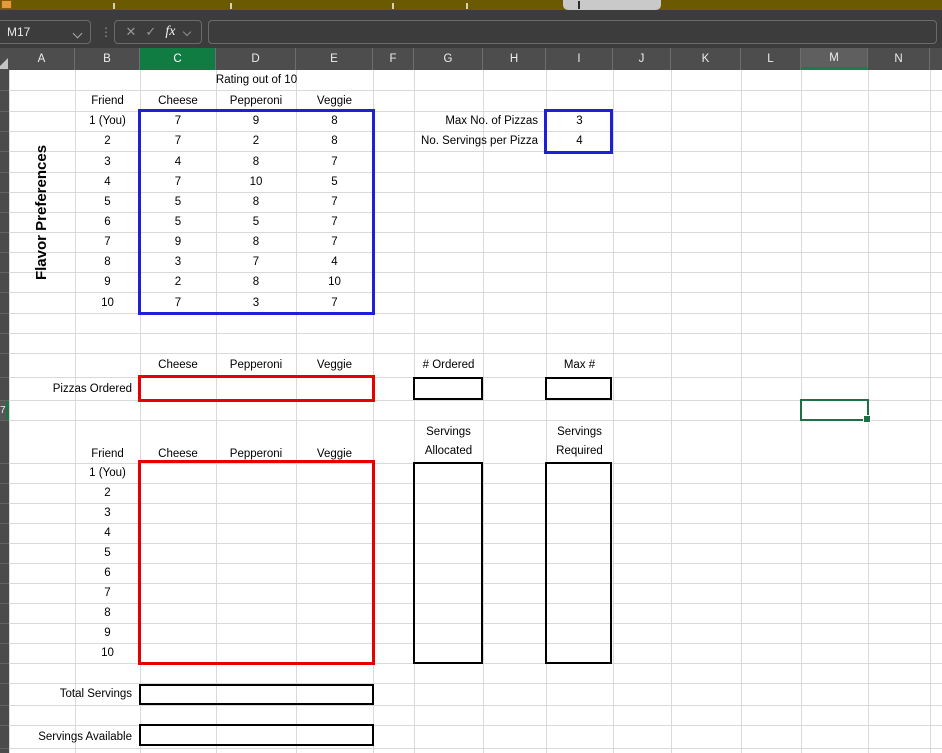  What do you see at coordinates (131, 32) in the screenshot?
I see `cancel-icon: ✕` at bounding box center [131, 32].